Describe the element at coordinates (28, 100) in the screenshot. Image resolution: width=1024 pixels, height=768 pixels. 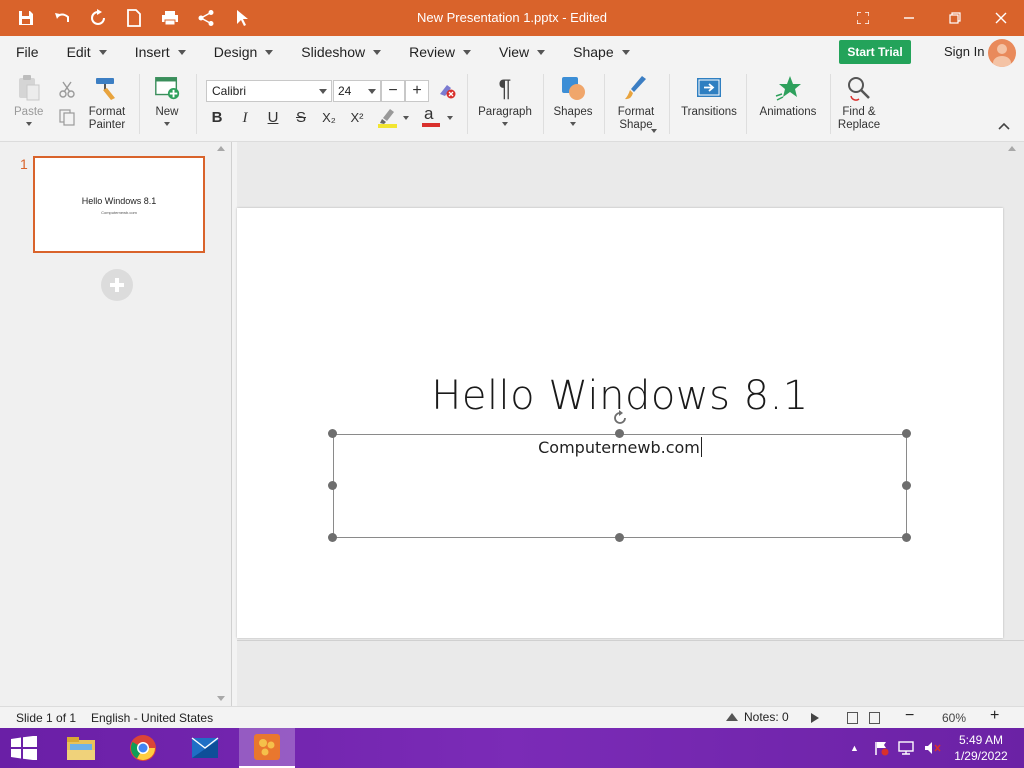
I see `paste-button: Paste` at that location.